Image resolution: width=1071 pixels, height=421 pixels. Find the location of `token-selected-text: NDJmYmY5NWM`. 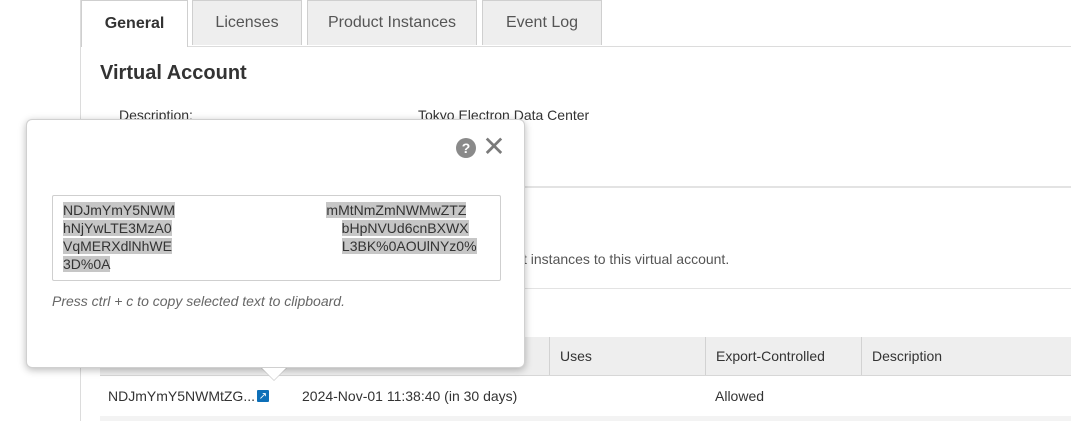

token-selected-text: NDJmYmY5NWM is located at coordinates (119, 210).